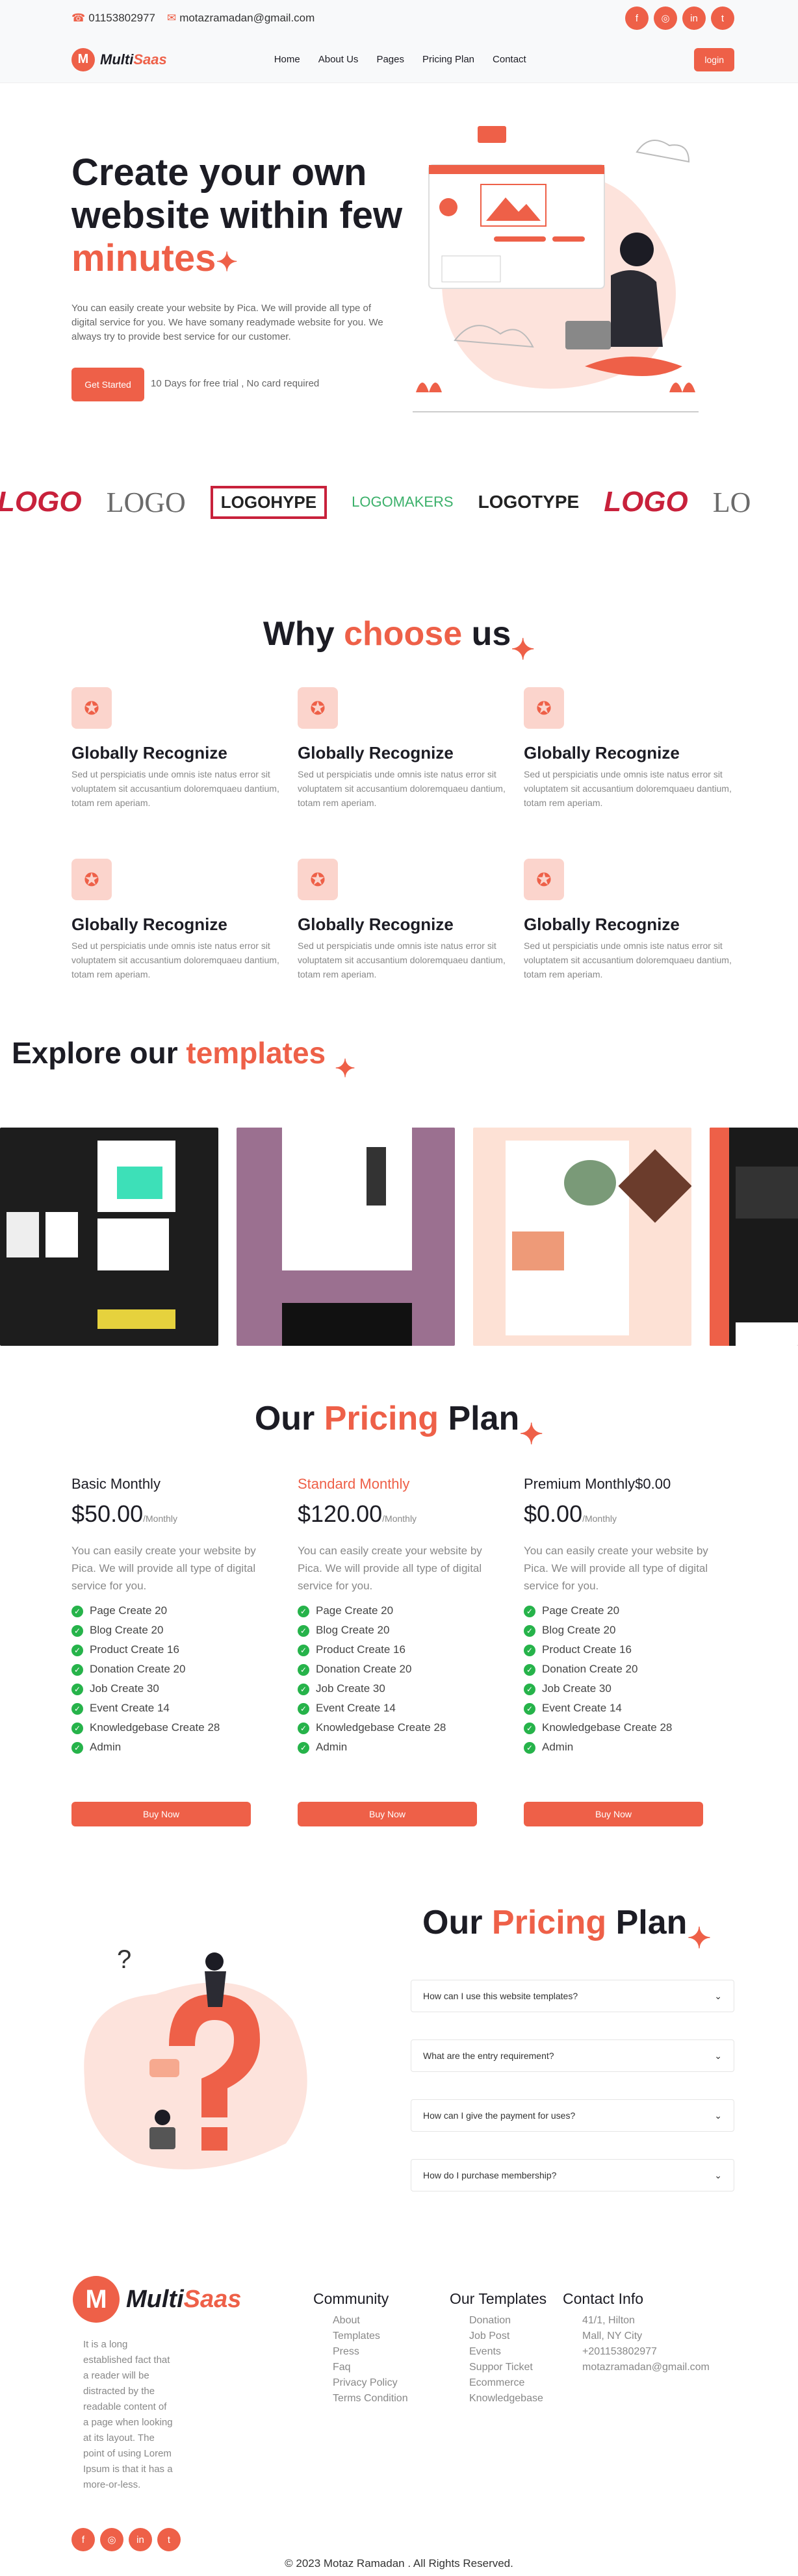 This screenshot has width=798, height=2576. What do you see at coordinates (448, 59) in the screenshot?
I see `nav-pricing: Pricing Plan` at bounding box center [448, 59].